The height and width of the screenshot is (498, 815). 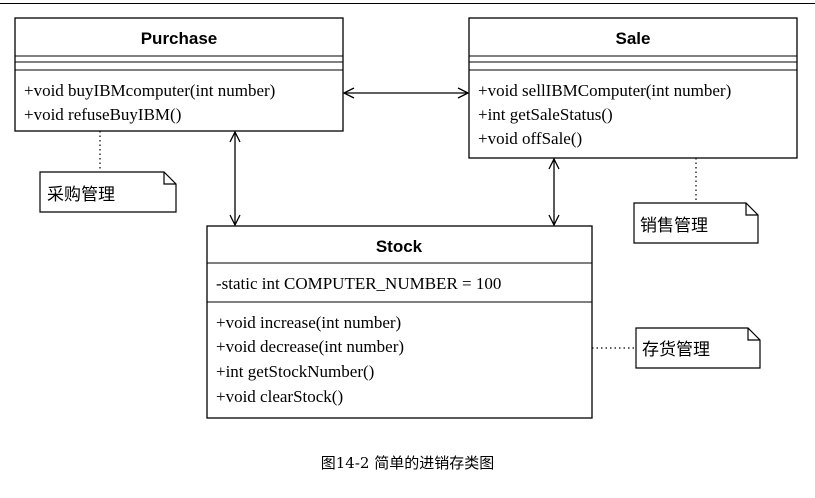 I want to click on sale-note: 销售管理, so click(x=696, y=223).